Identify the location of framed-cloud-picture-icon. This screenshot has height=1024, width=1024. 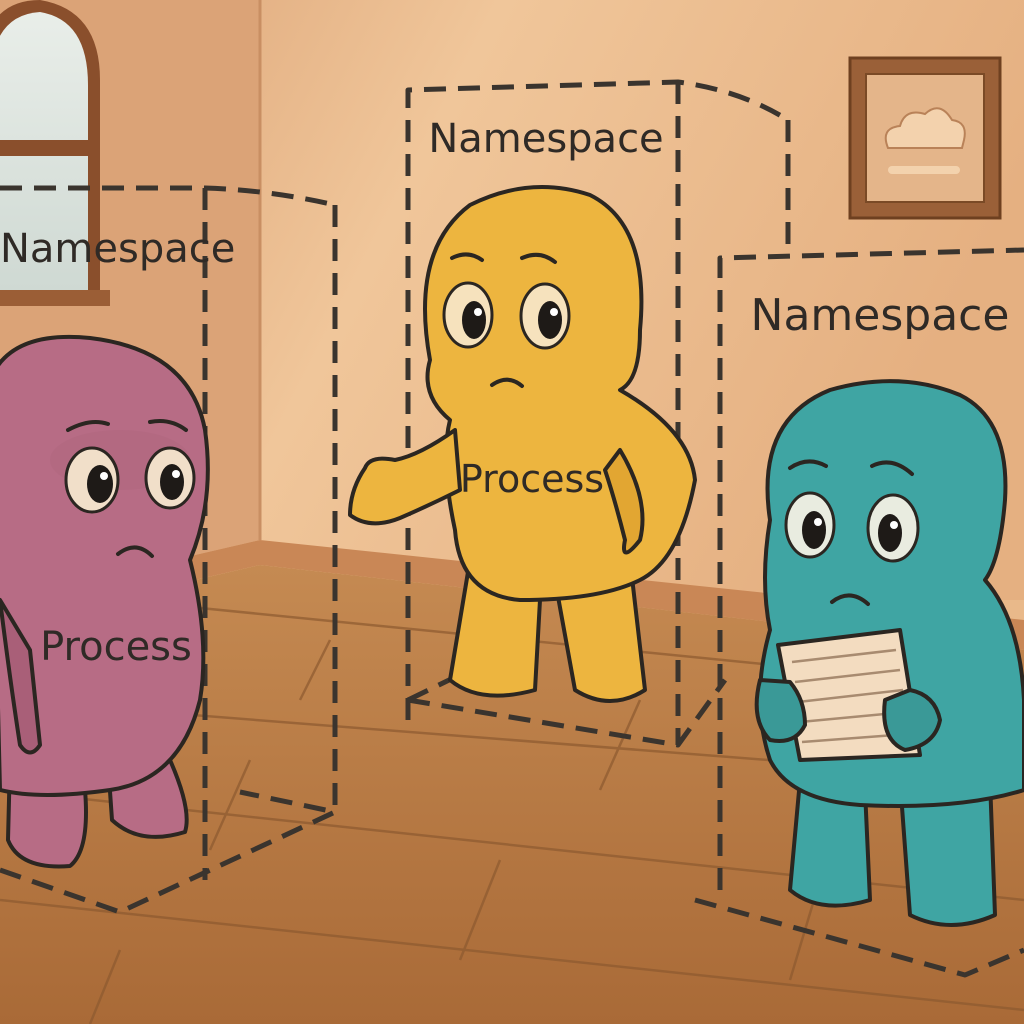
(925, 138).